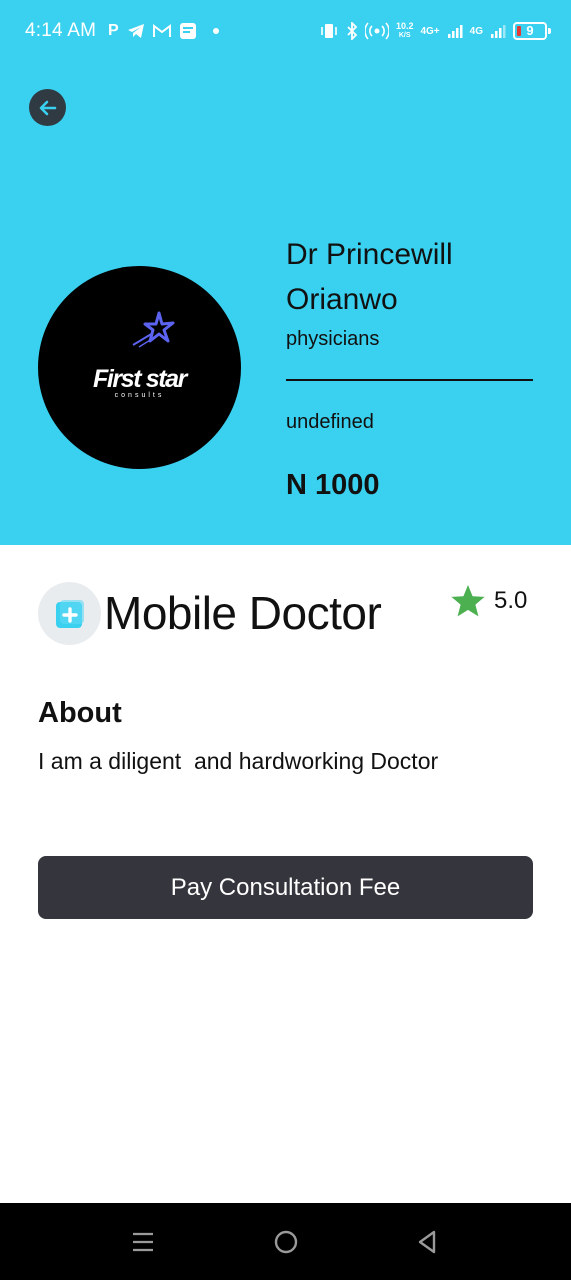 This screenshot has height=1280, width=571. I want to click on bluetooth-icon, so click(352, 31).